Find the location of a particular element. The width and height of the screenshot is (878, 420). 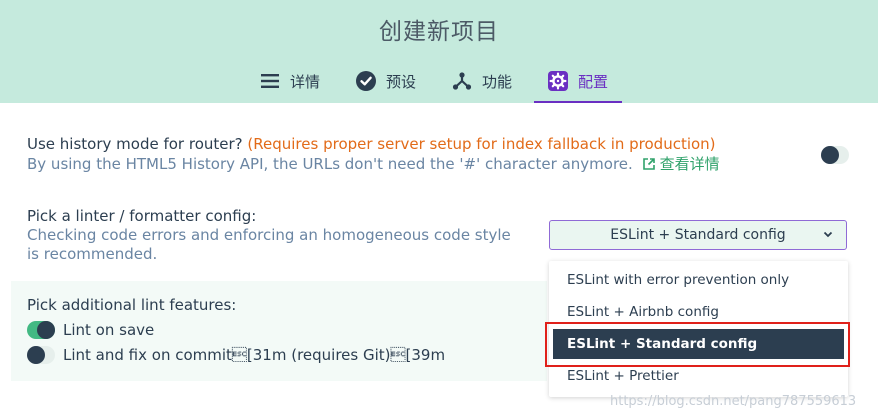

branch-icon is located at coordinates (462, 81).